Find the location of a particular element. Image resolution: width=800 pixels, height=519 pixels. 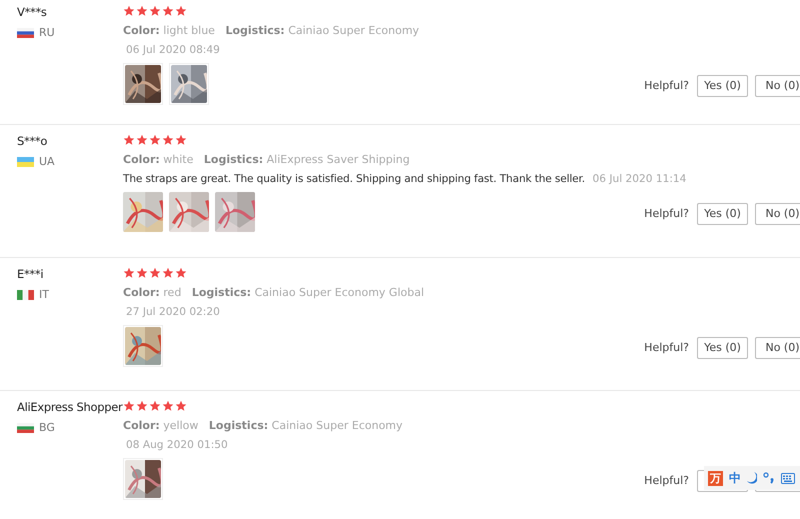

punctuation-icon is located at coordinates (769, 478).